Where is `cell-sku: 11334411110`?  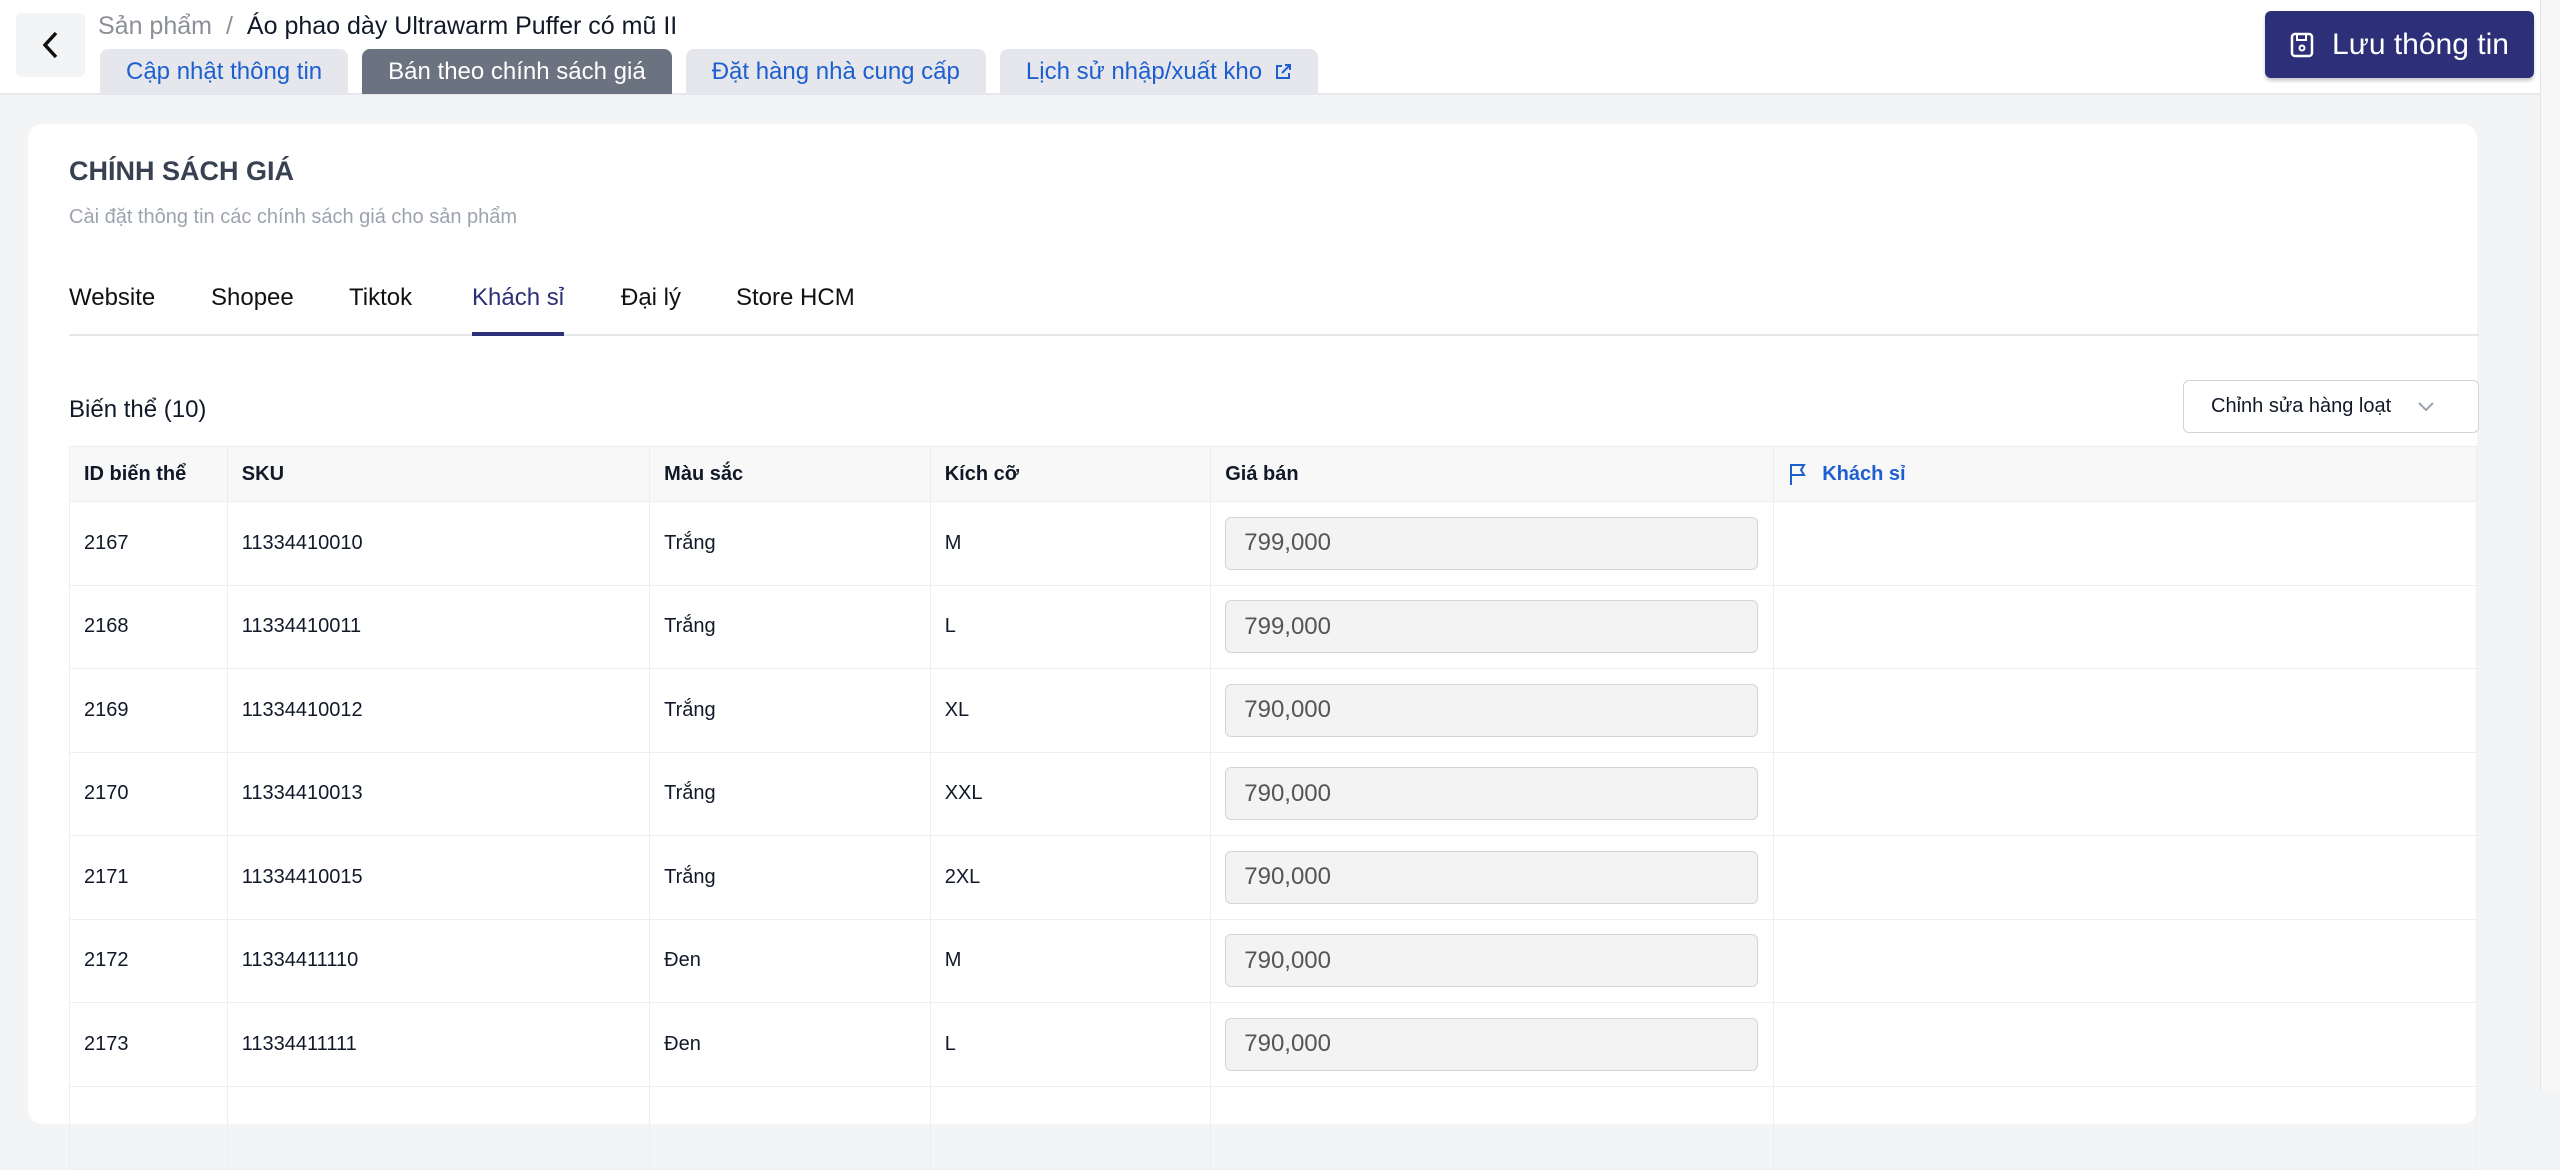
cell-sku: 11334411110 is located at coordinates (438, 961).